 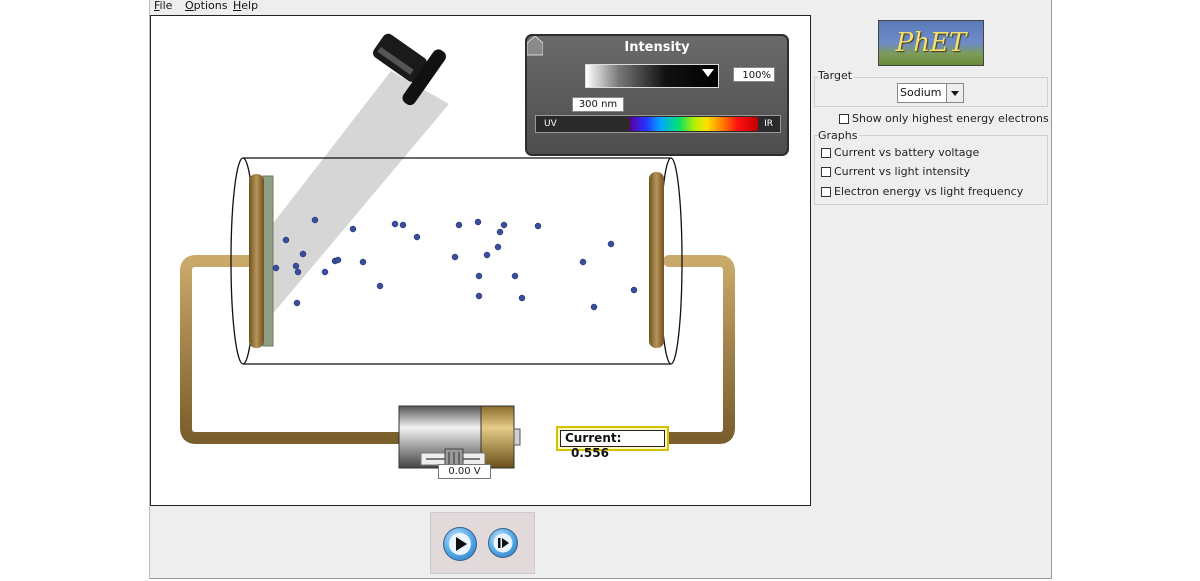 What do you see at coordinates (163, 6) in the screenshot?
I see `menu-file: File` at bounding box center [163, 6].